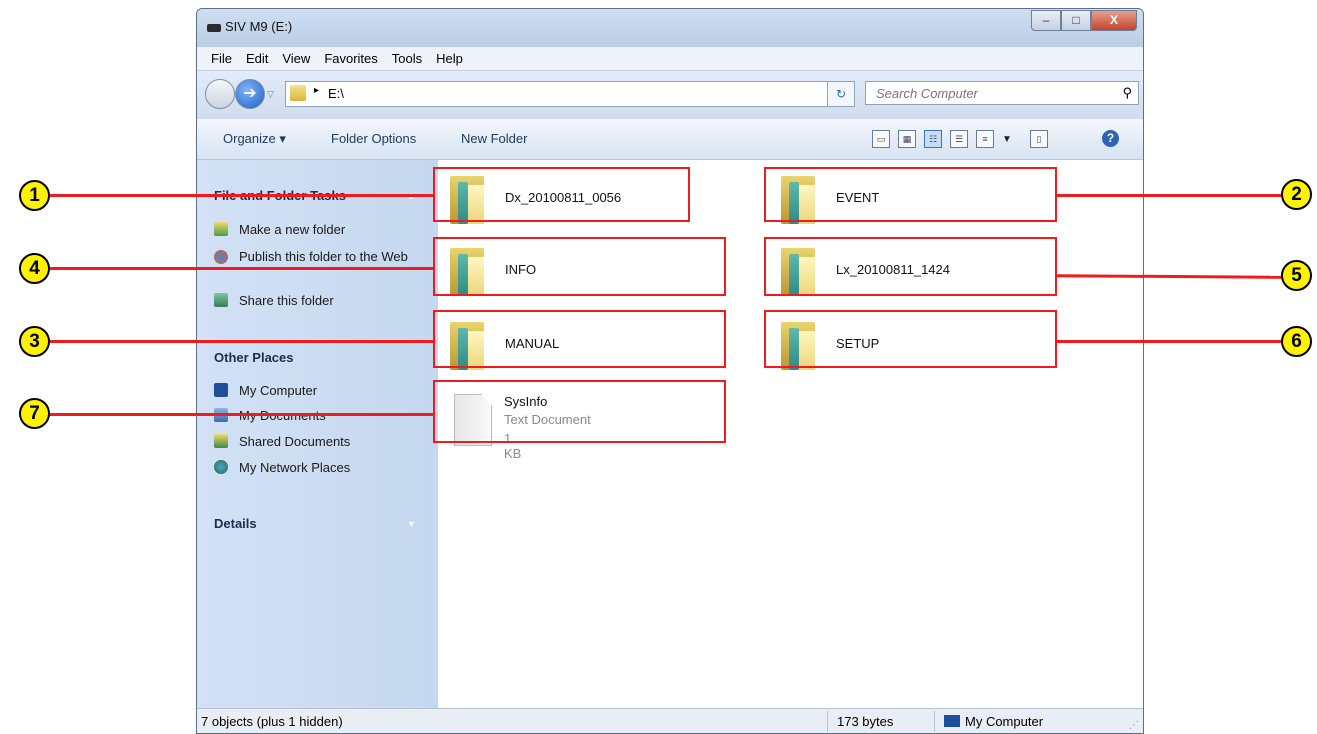  Describe the element at coordinates (407, 58) in the screenshot. I see `menu-tools: Tools` at that location.